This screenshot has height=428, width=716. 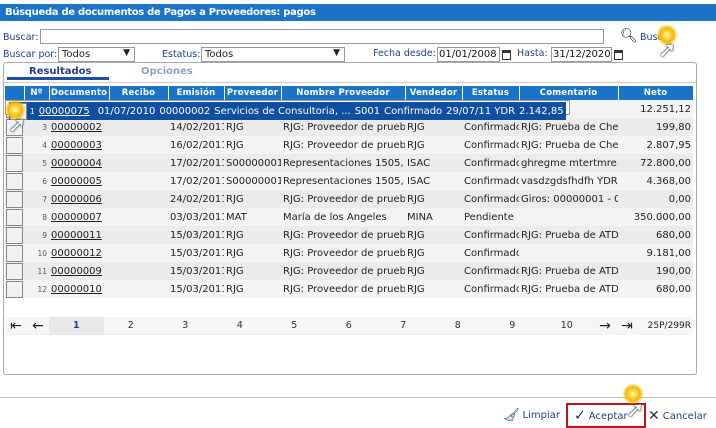 I want to click on cell-n: 7, so click(x=36, y=199).